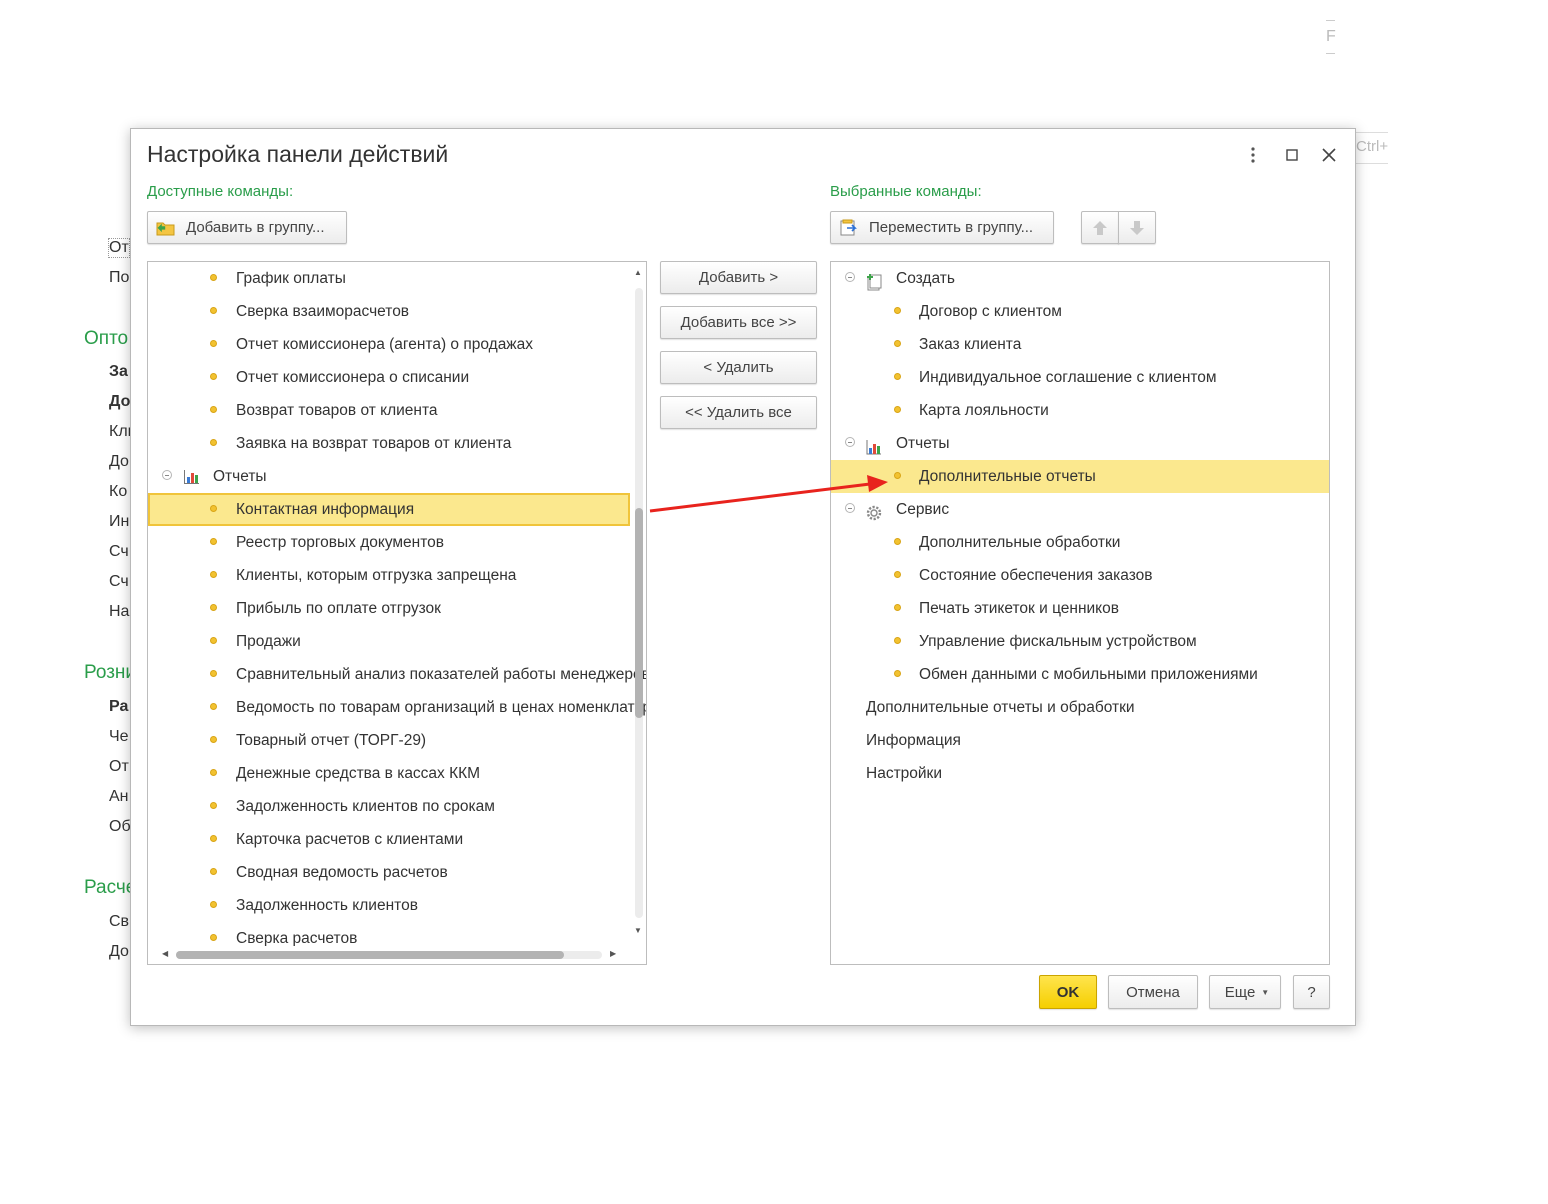 This screenshot has width=1548, height=1204. What do you see at coordinates (768, 494) in the screenshot?
I see `annotation-arrow` at bounding box center [768, 494].